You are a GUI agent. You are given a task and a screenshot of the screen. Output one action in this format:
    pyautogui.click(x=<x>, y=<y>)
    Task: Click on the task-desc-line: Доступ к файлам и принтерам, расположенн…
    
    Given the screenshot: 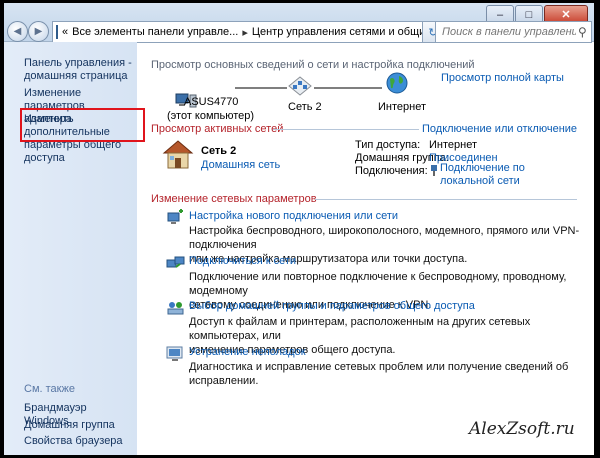 What is the action you would take?
    pyautogui.click(x=360, y=329)
    